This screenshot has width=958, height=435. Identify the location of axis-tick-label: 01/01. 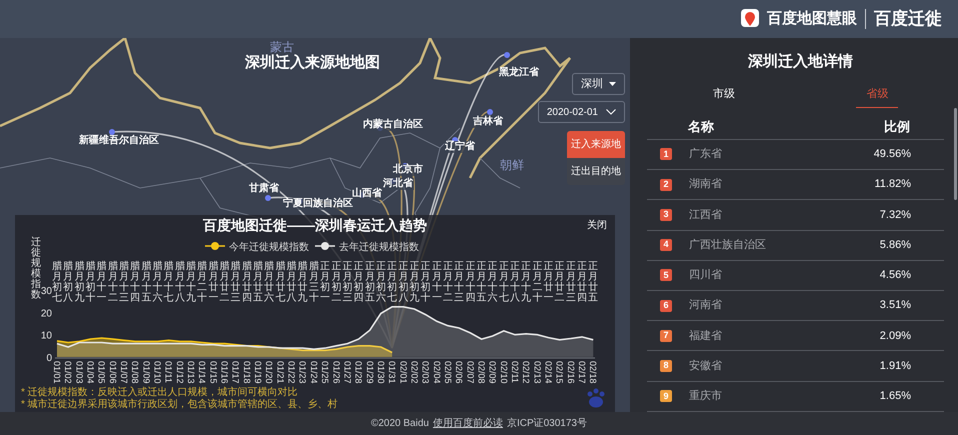
(57, 372).